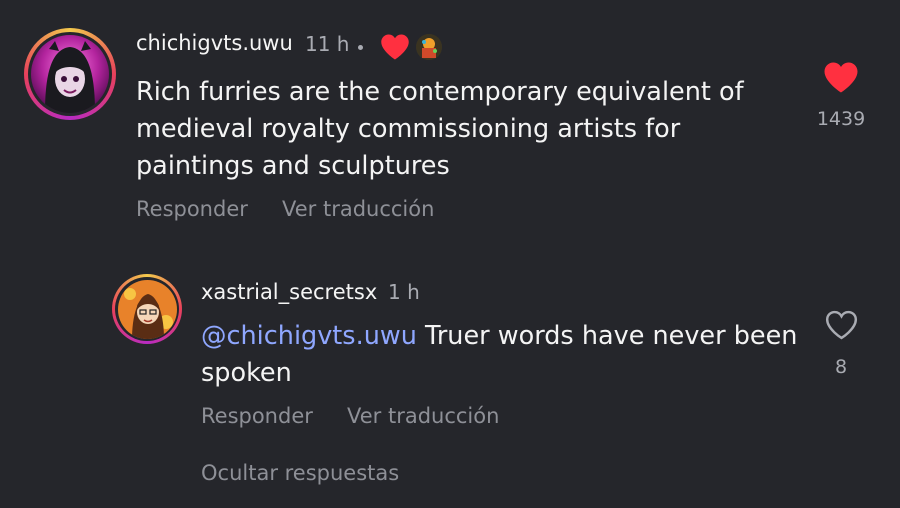 The height and width of the screenshot is (508, 900). Describe the element at coordinates (841, 119) in the screenshot. I see `like-count: 1439` at that location.